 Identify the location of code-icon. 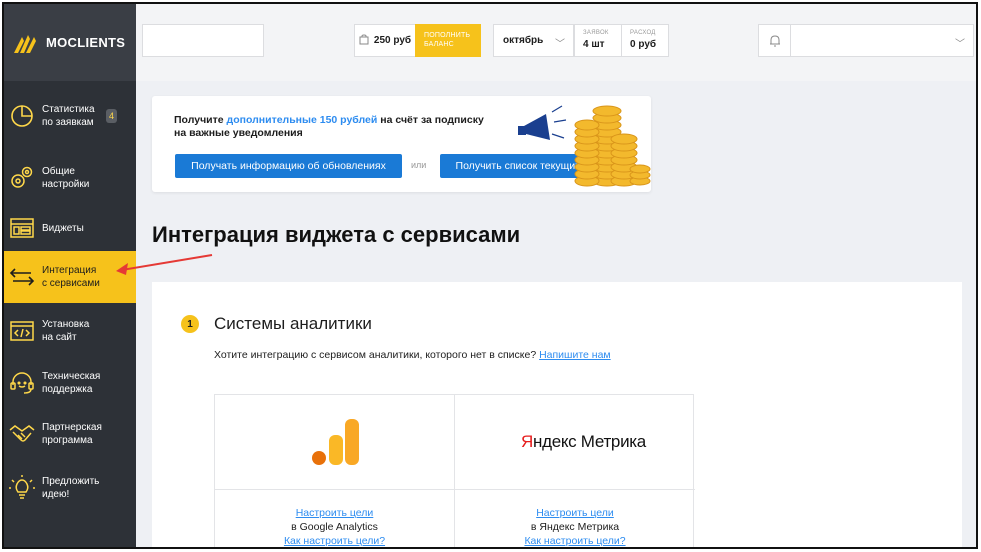
(22, 331).